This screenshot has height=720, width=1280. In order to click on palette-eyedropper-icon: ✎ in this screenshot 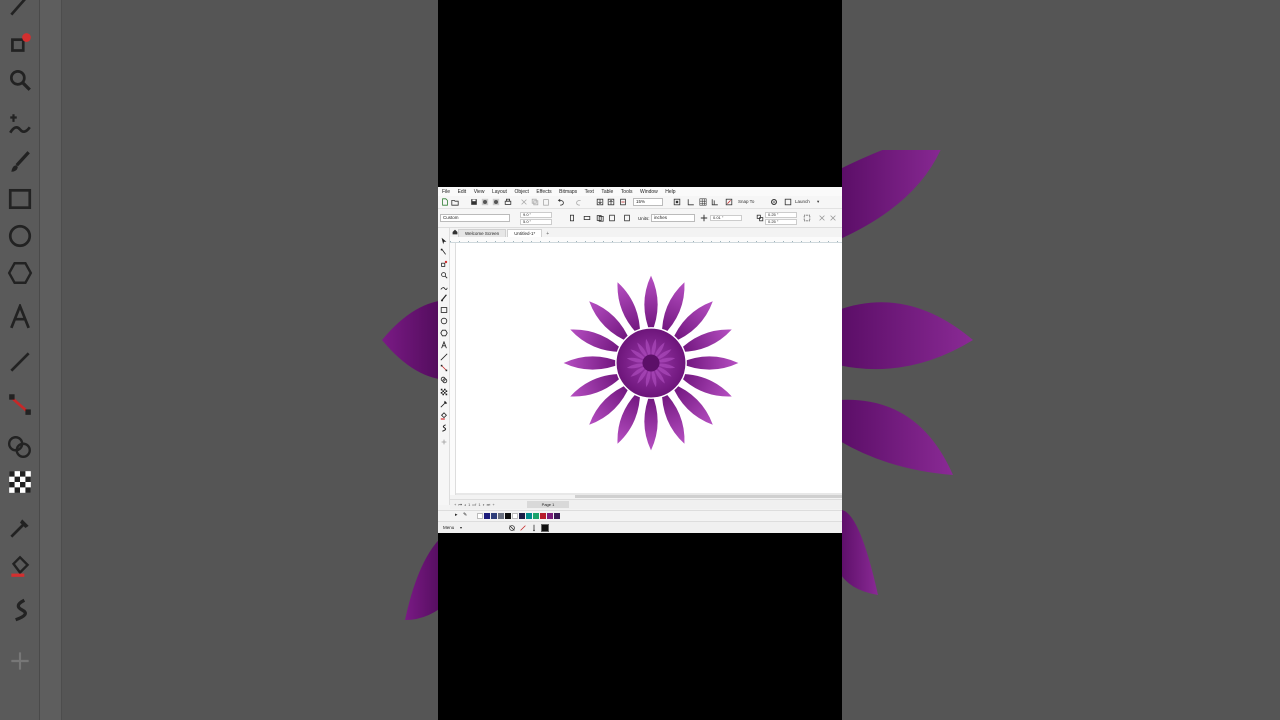, I will do `click(465, 515)`.